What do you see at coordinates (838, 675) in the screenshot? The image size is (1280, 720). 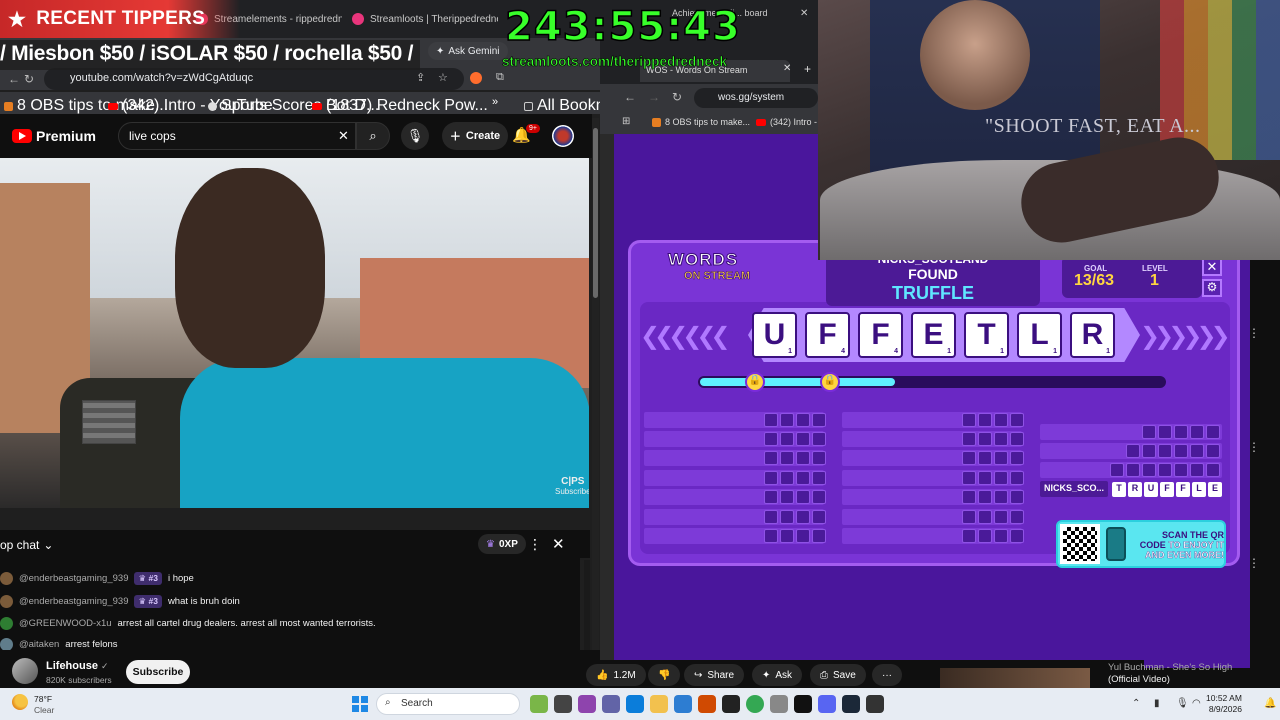 I see `save-button: ⎙ Save` at bounding box center [838, 675].